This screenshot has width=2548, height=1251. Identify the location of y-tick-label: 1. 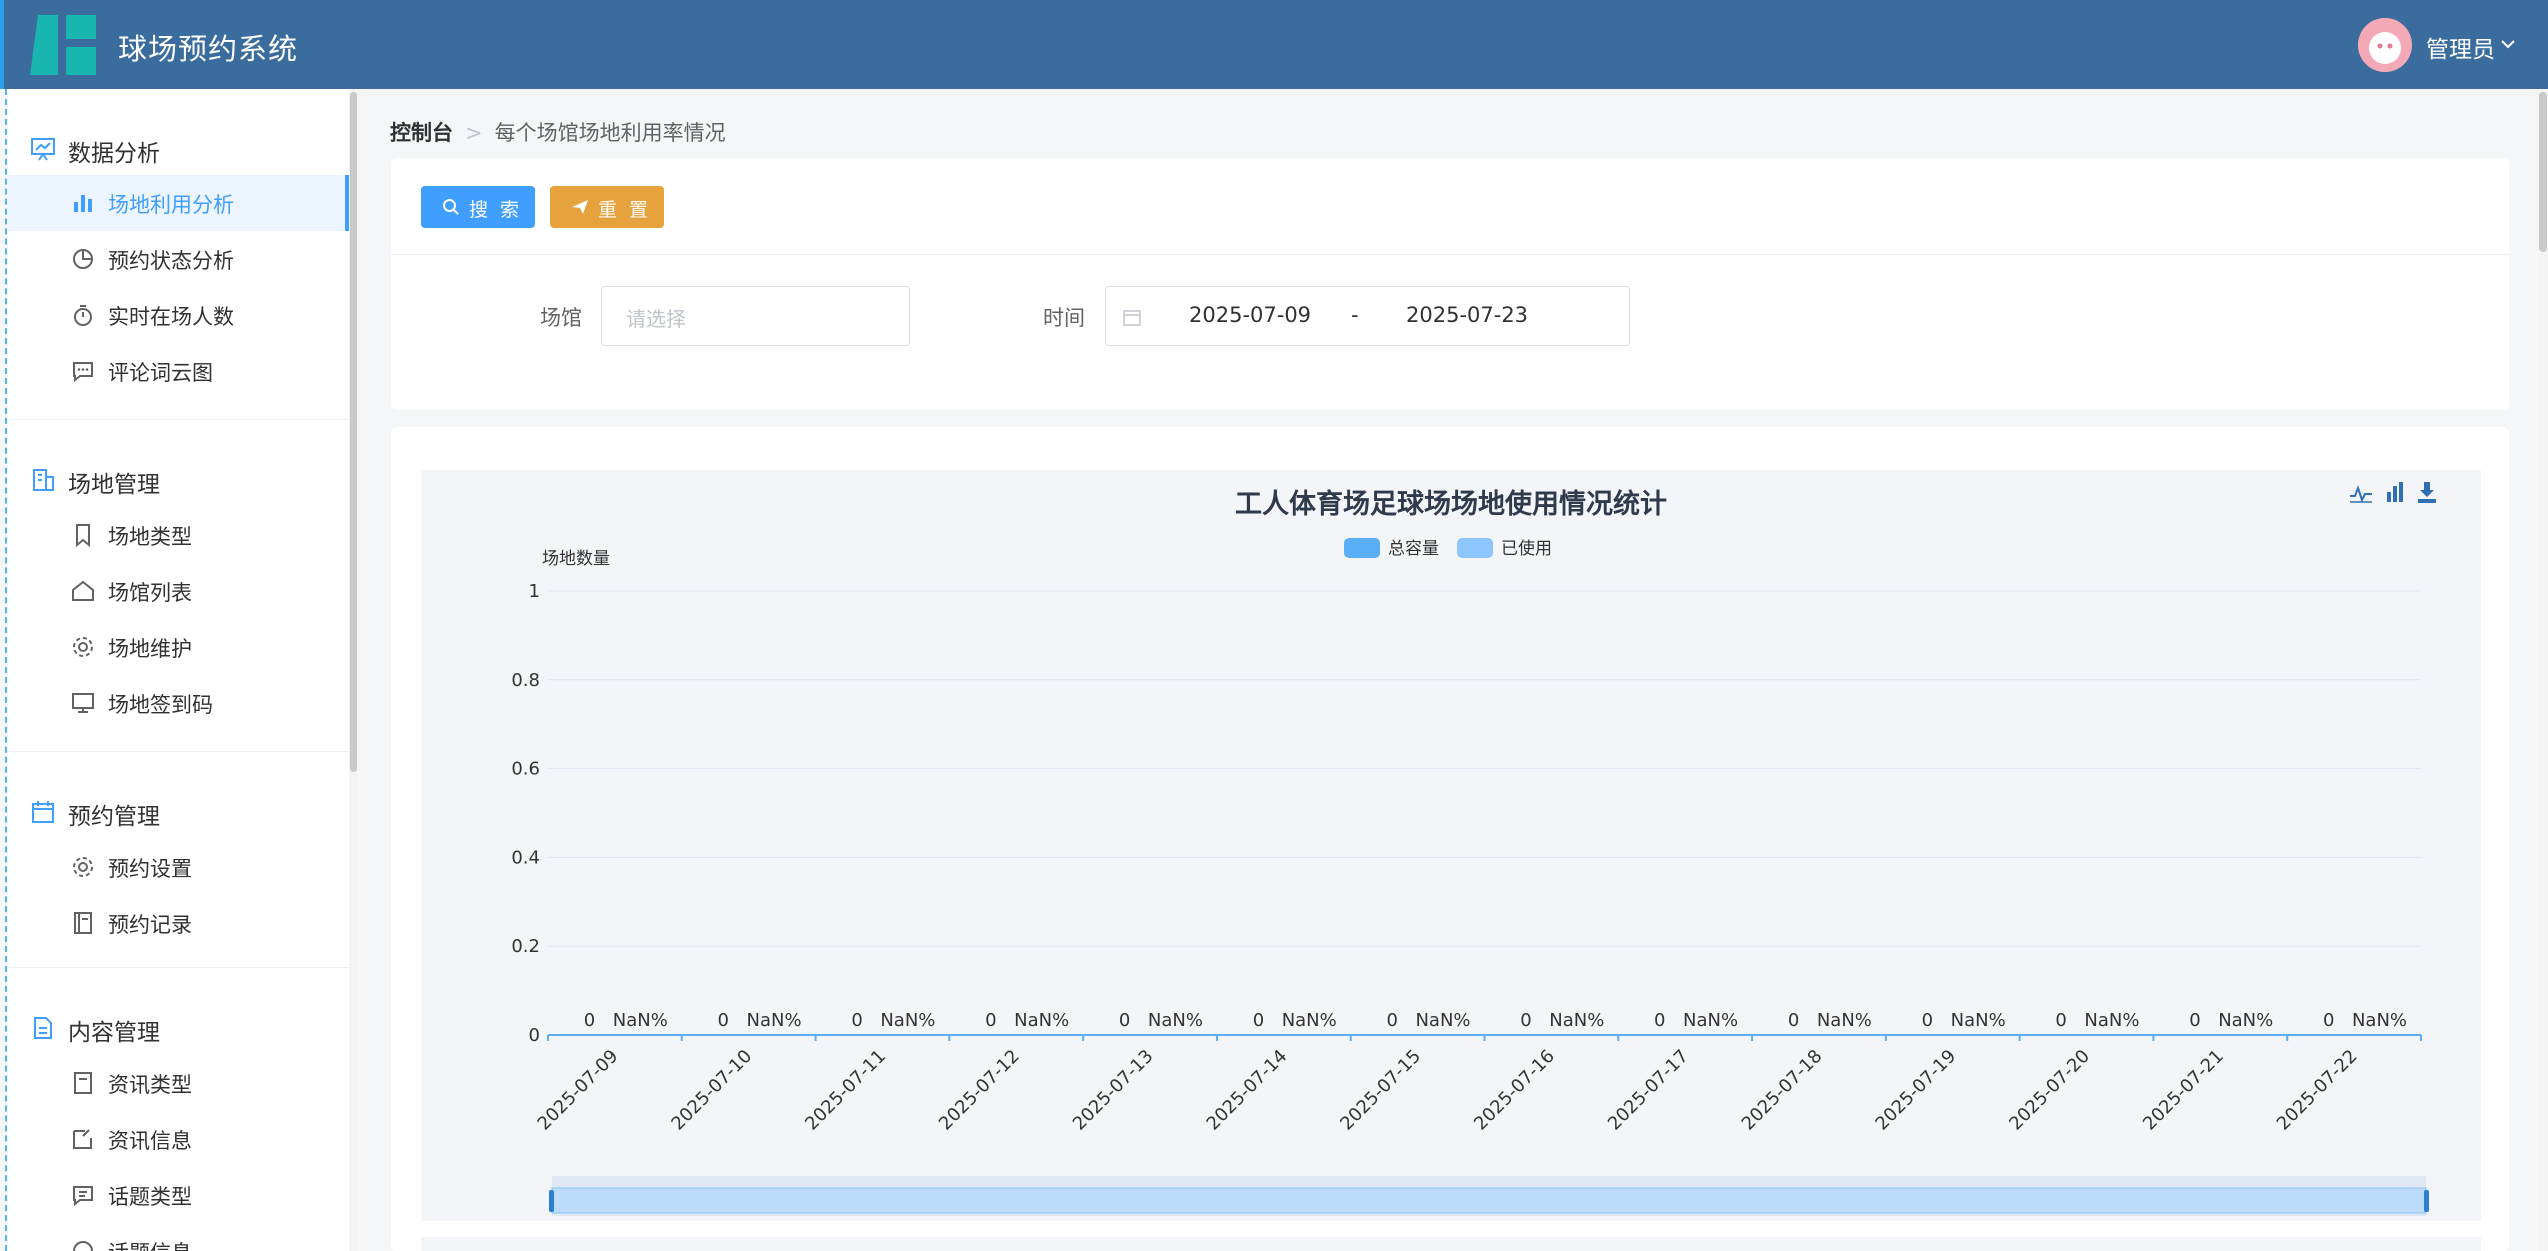
(534, 591).